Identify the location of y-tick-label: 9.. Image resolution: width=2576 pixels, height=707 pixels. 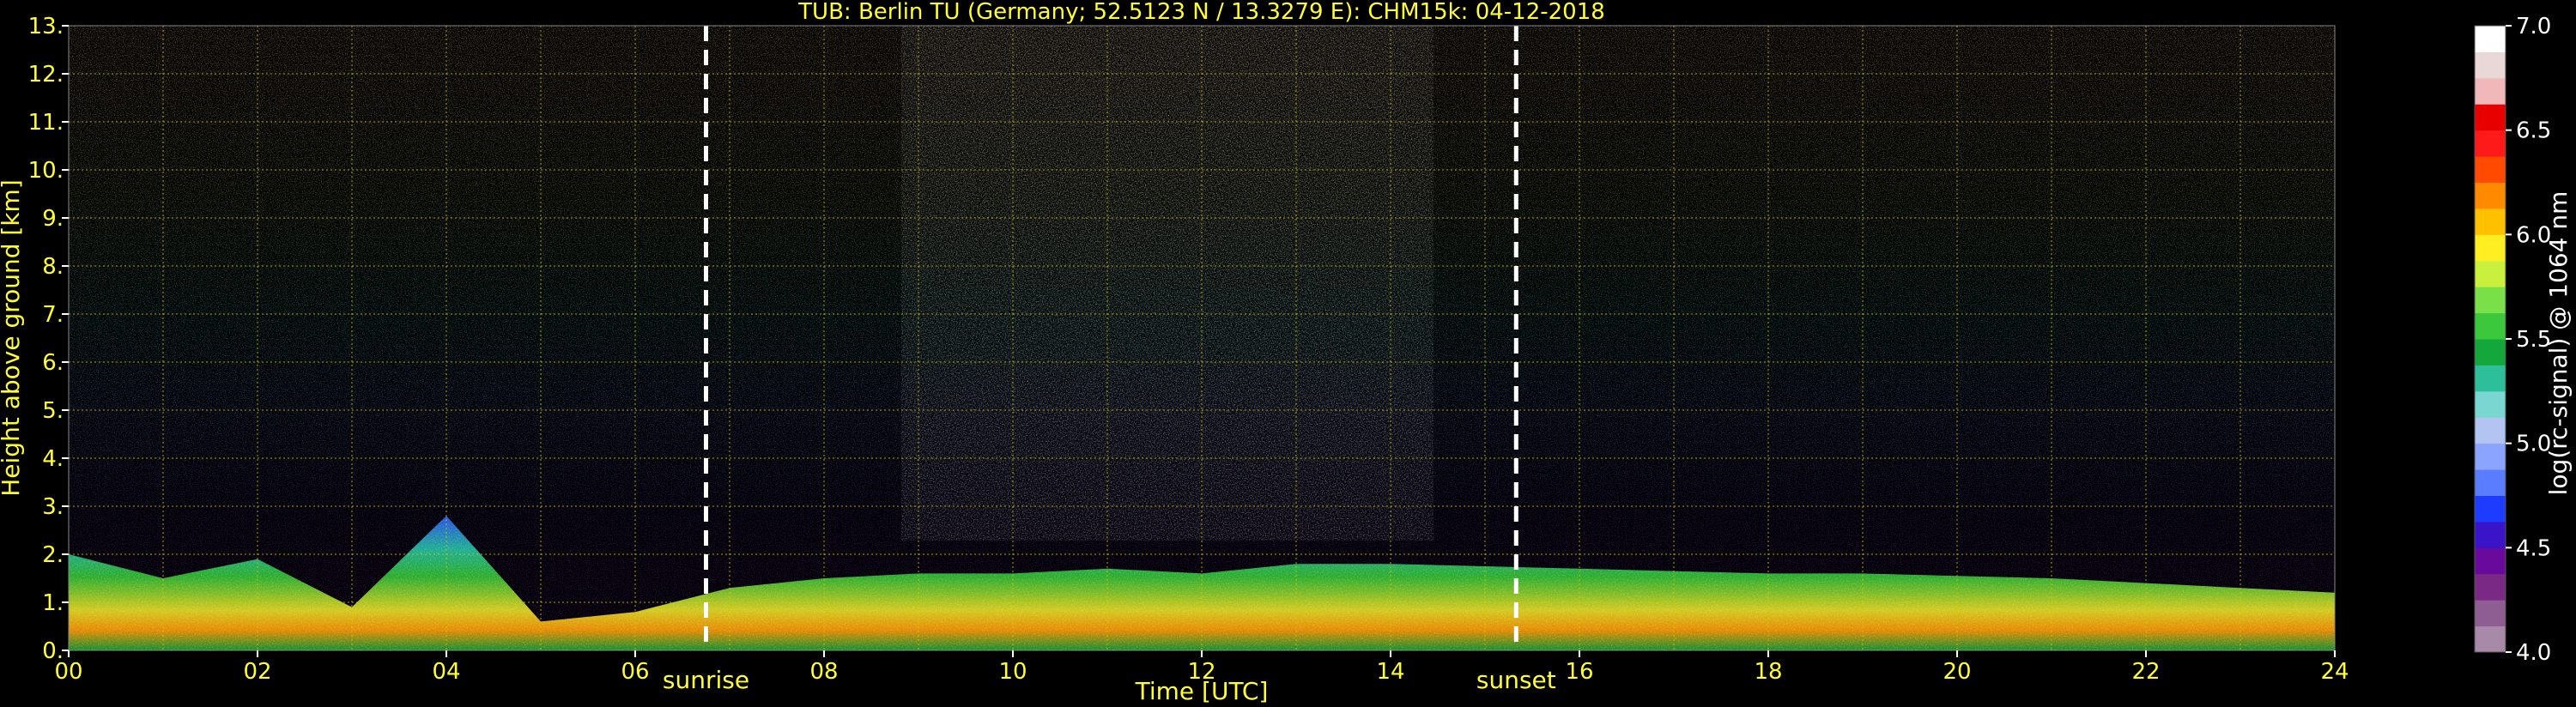
(53, 219).